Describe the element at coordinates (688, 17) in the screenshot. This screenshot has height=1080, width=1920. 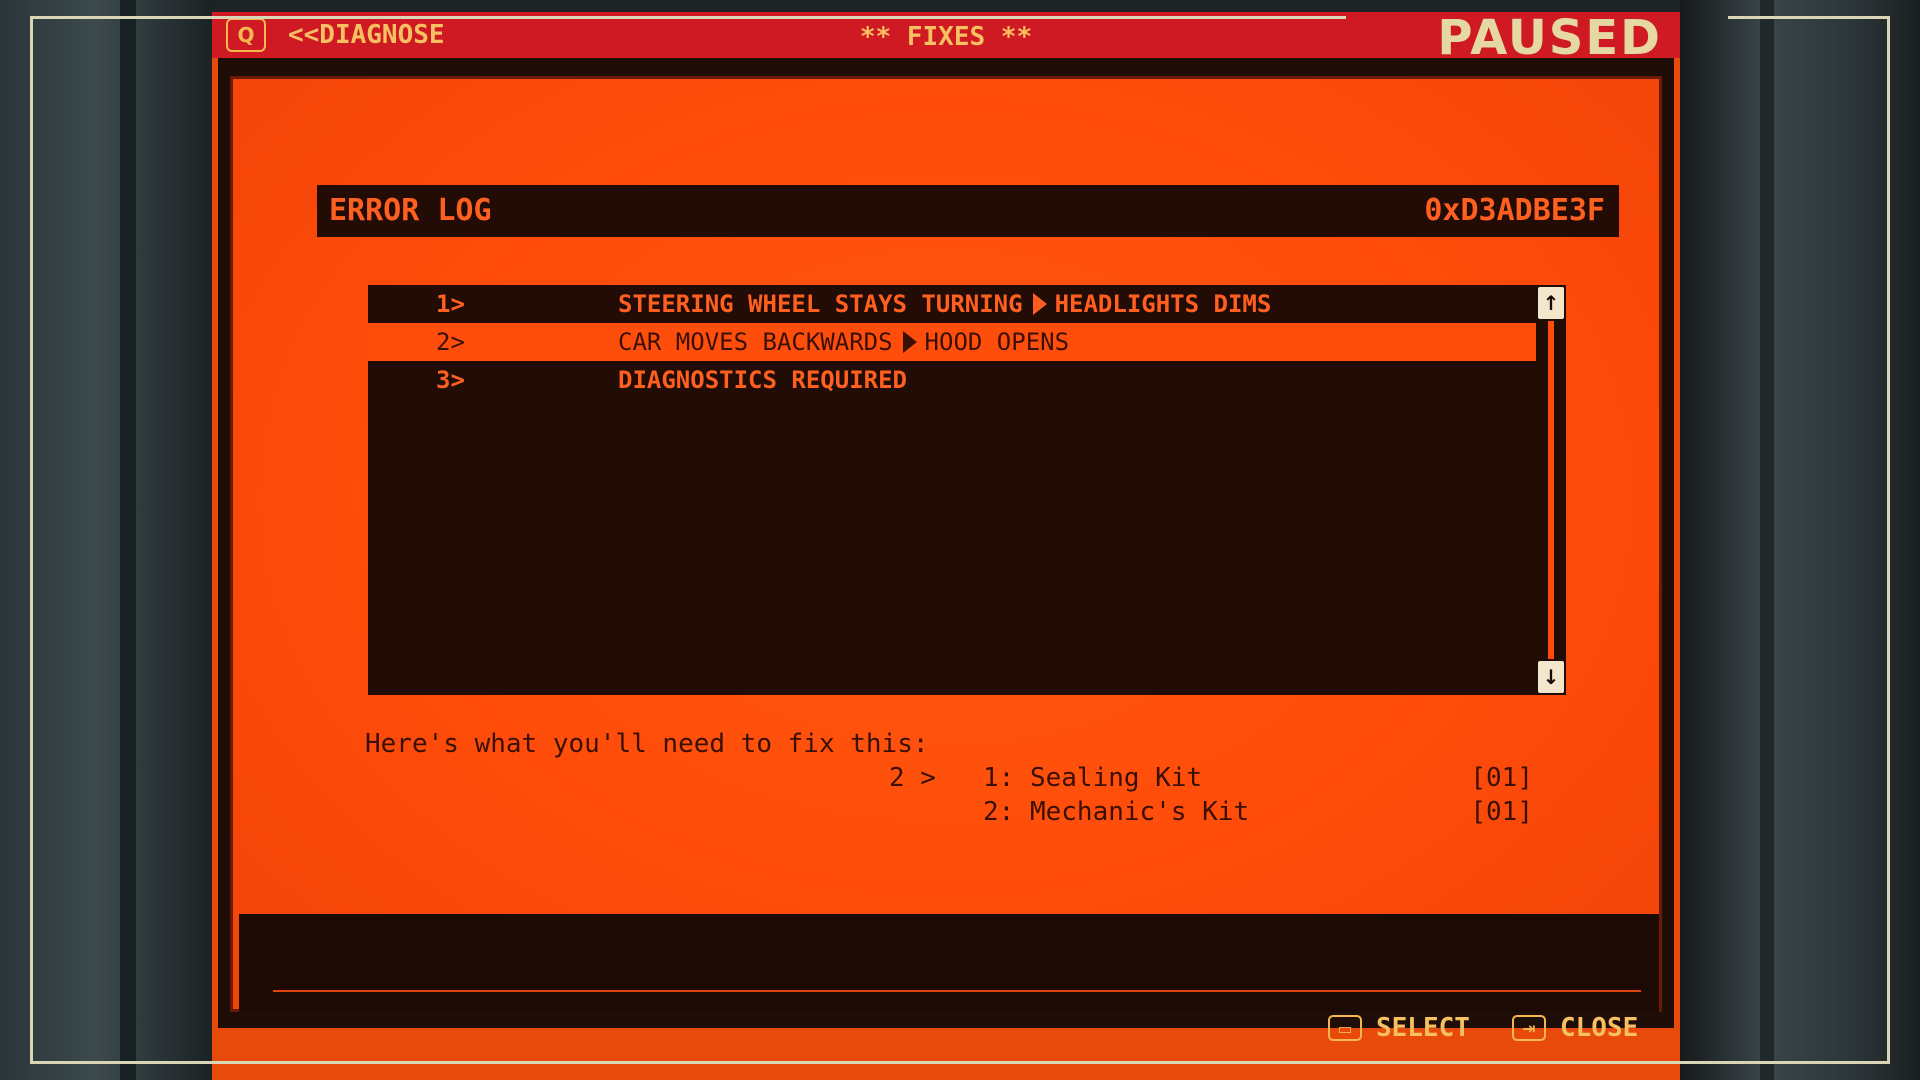
I see `overlay-frame-top` at that location.